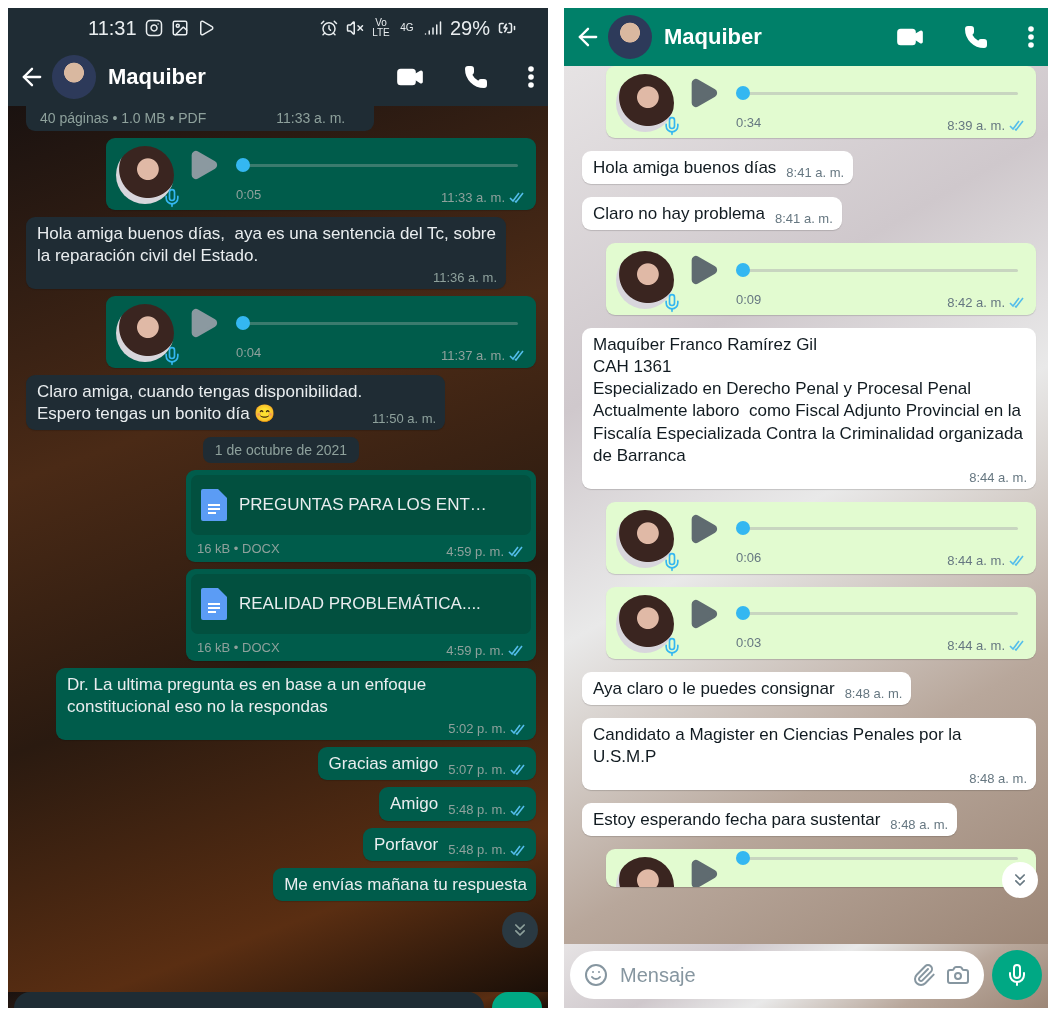 The image size is (1056, 1016). Describe the element at coordinates (685, 168) in the screenshot. I see `message-text: Hola amiga buenos días` at that location.